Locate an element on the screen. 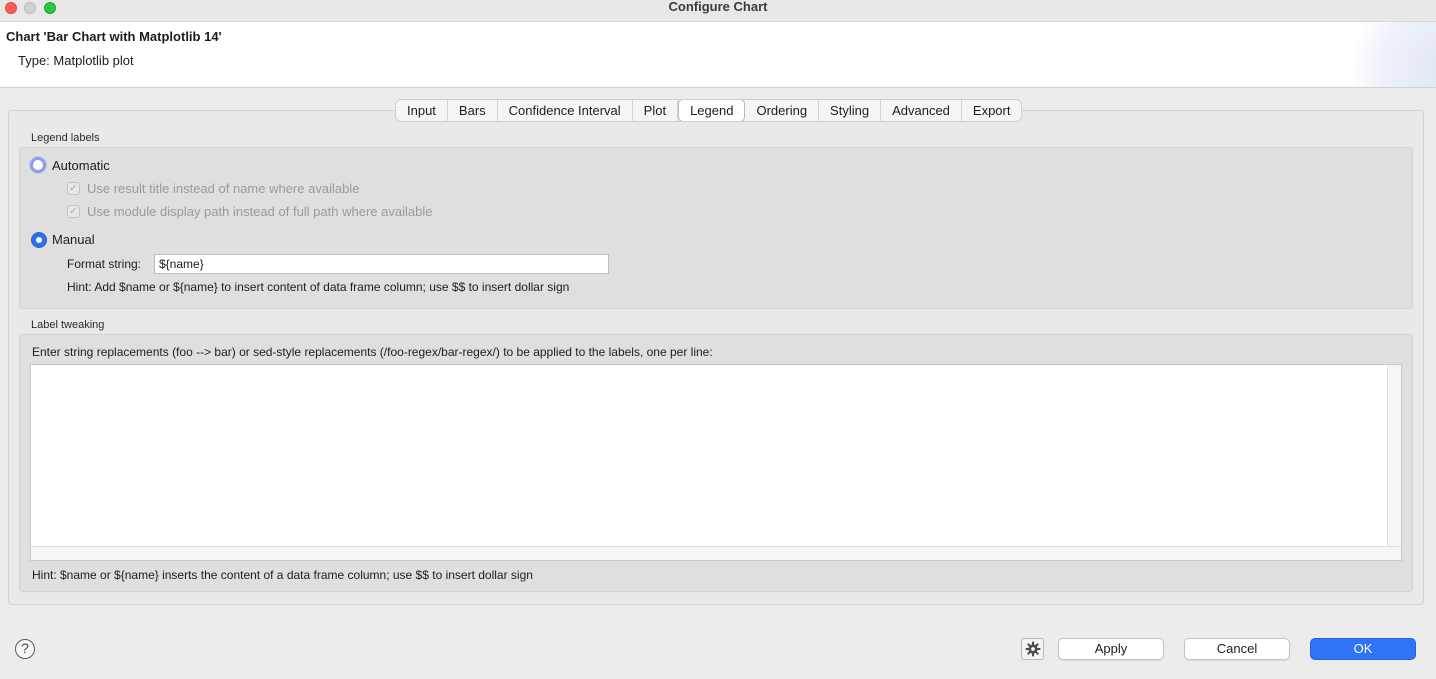  automatic-radio-label: Automatic is located at coordinates (81, 165).